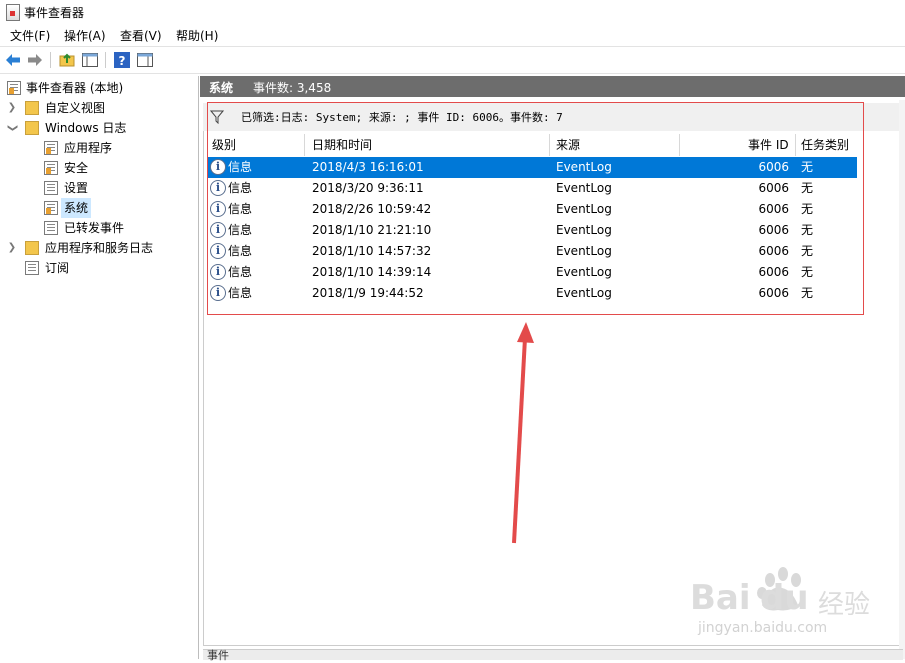 The image size is (905, 663). Describe the element at coordinates (768, 145) in the screenshot. I see `column-header-event-id: 事件 ID` at that location.